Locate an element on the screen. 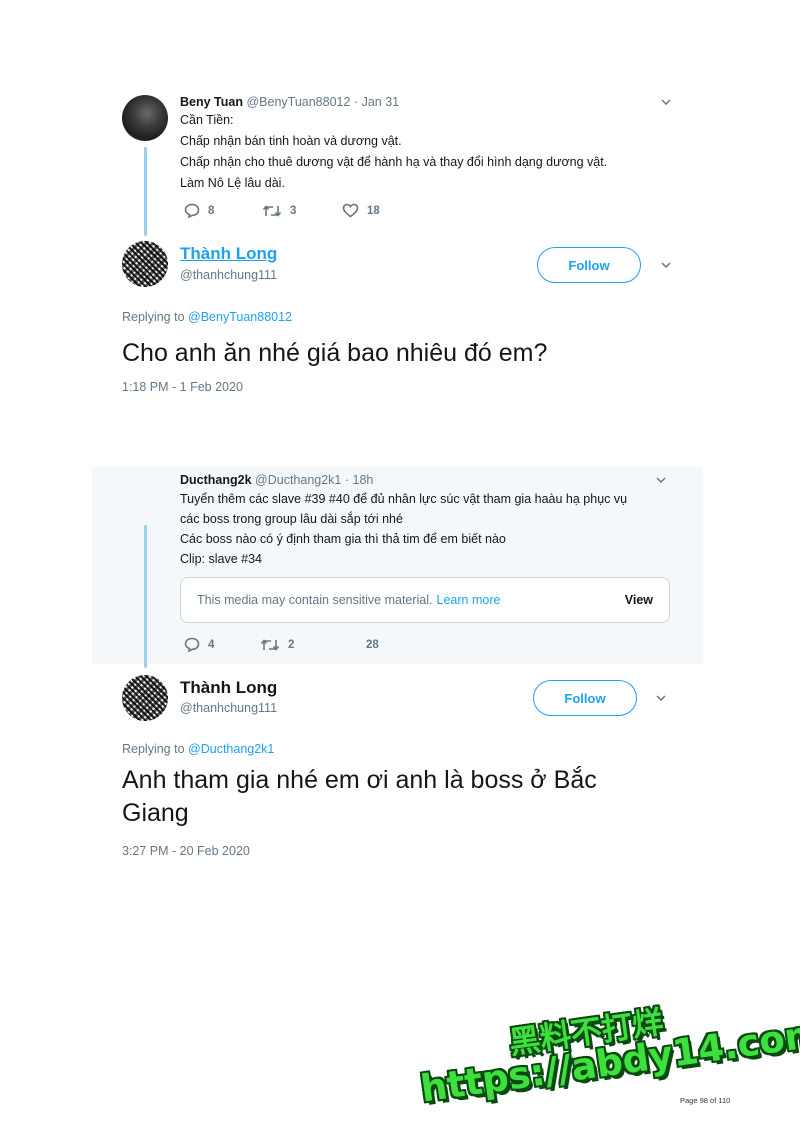 Image resolution: width=800 pixels, height=1132 pixels. retweet-count: 2 is located at coordinates (291, 644).